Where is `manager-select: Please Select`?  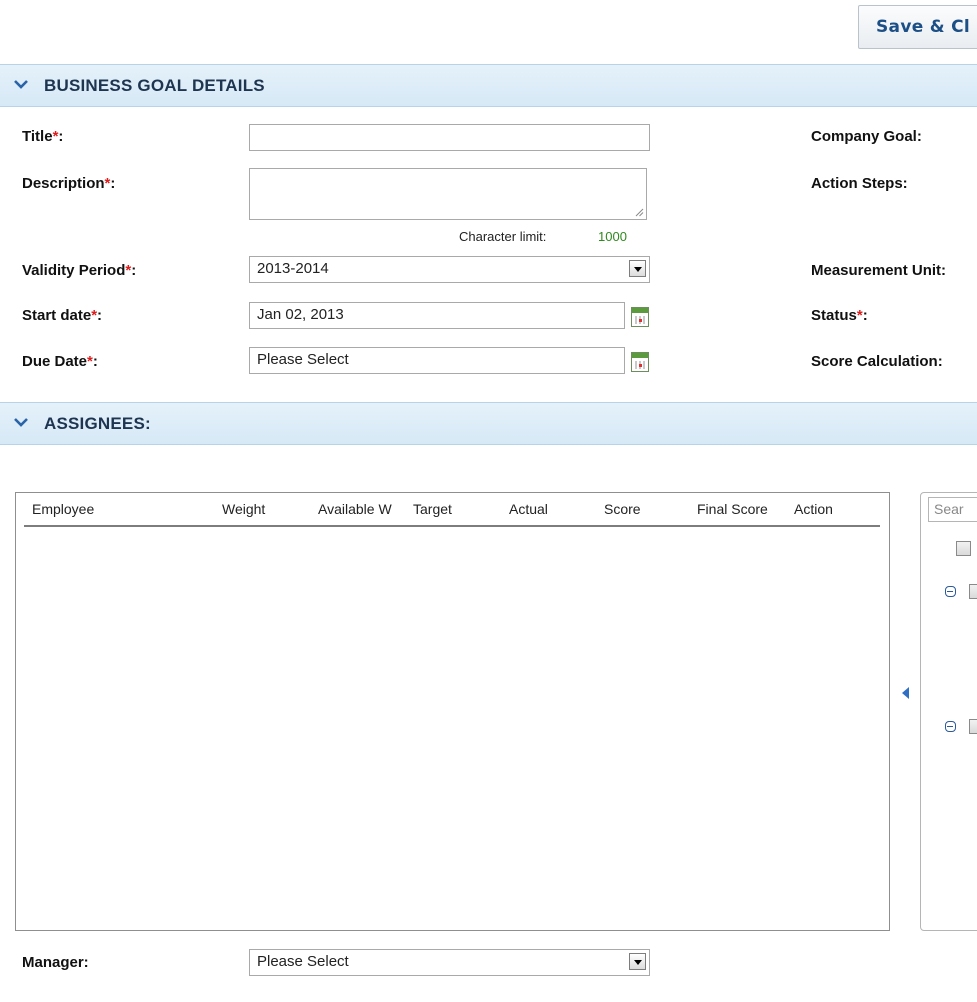 manager-select: Please Select is located at coordinates (449, 962).